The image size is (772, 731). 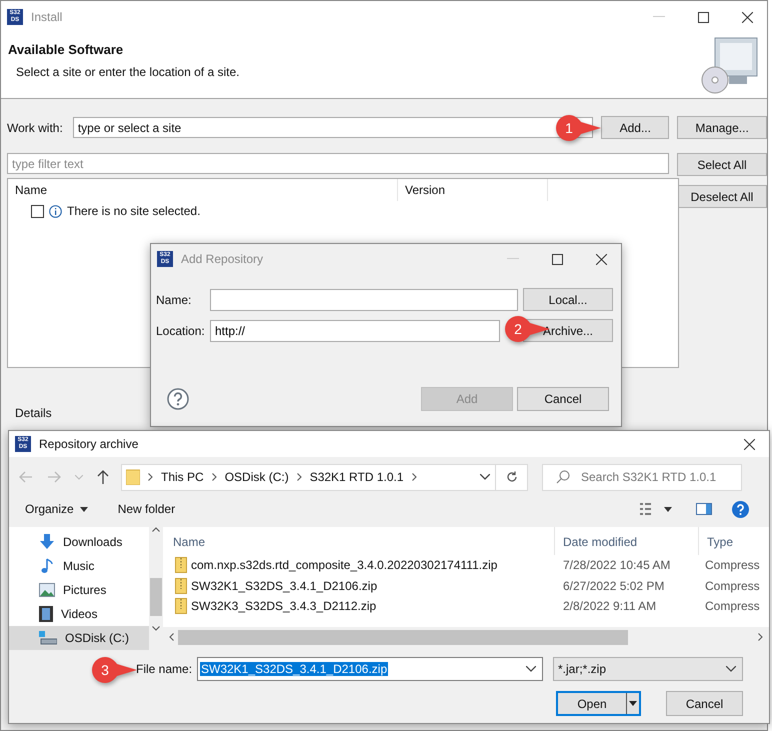 I want to click on film-icon, so click(x=46, y=614).